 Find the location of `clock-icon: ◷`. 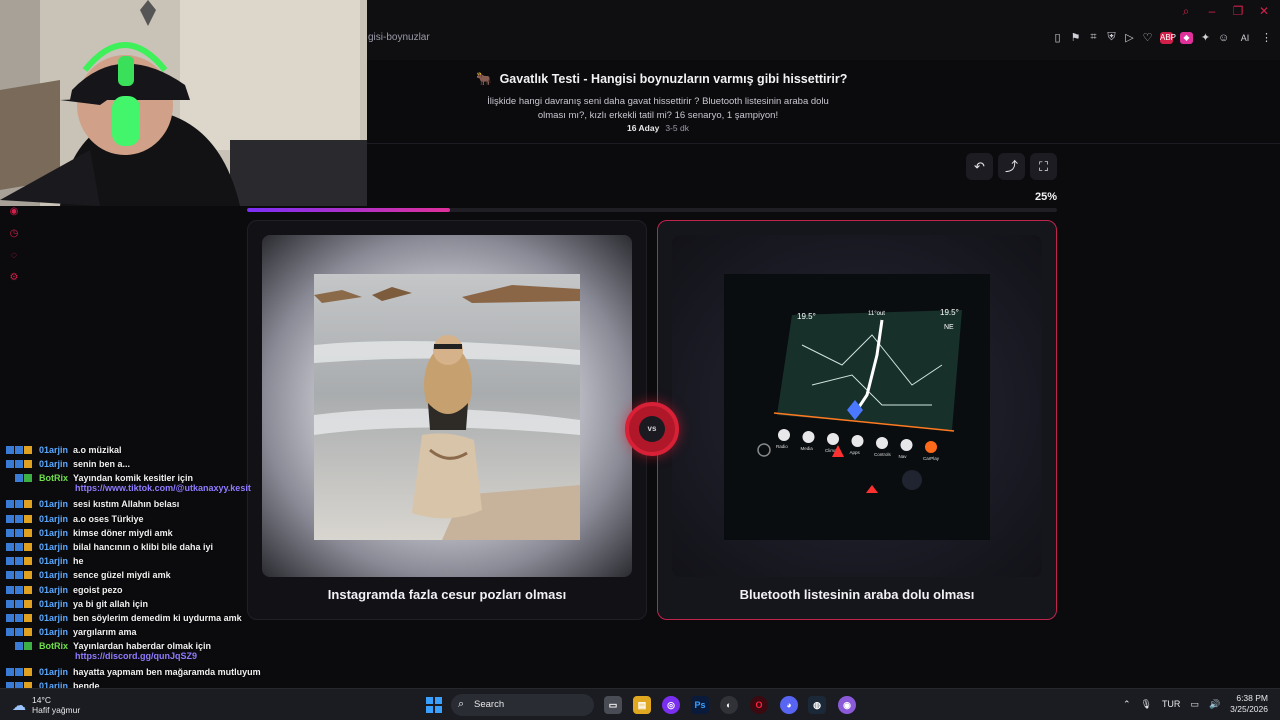

clock-icon: ◷ is located at coordinates (14, 234).